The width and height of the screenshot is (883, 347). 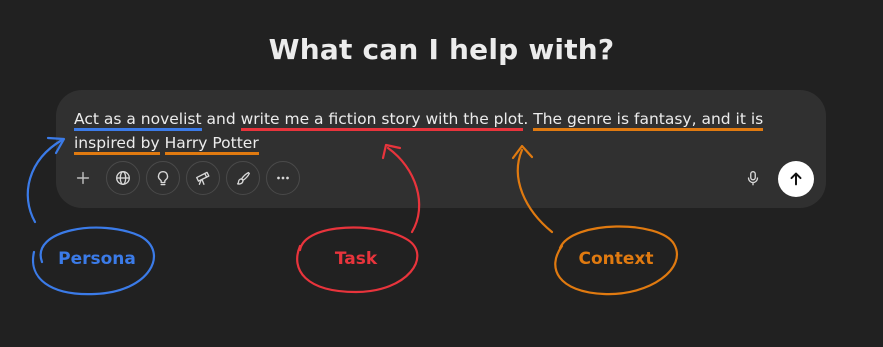 I want to click on composer-toolbar, so click(x=183, y=178).